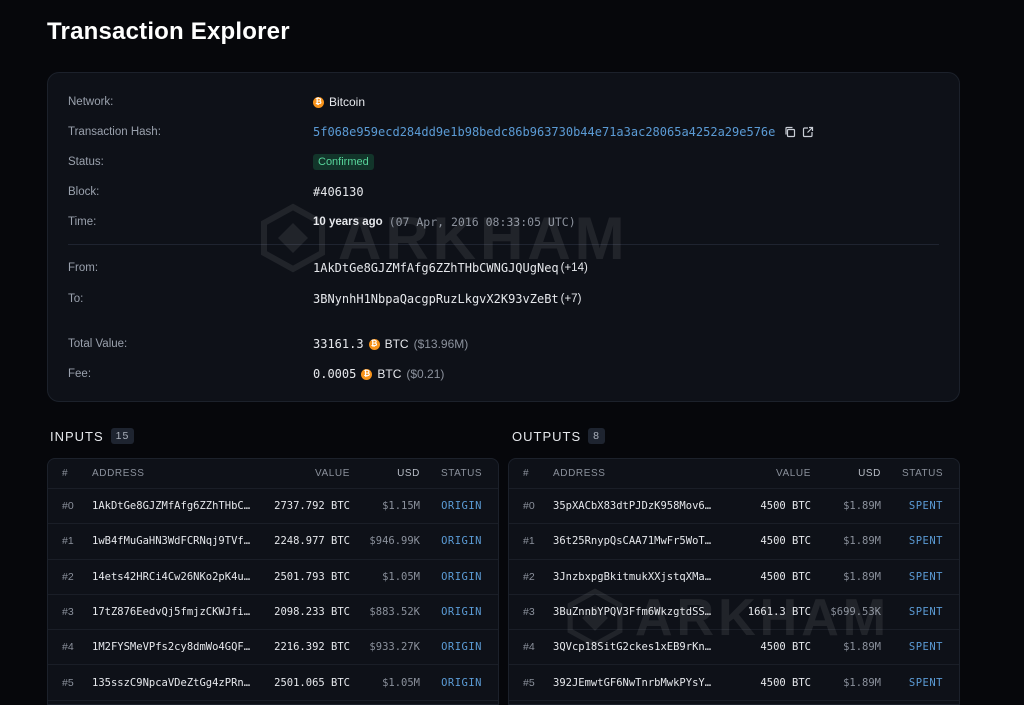 The image size is (1024, 705). Describe the element at coordinates (596, 436) in the screenshot. I see `outputs-count-badge: 8` at that location.